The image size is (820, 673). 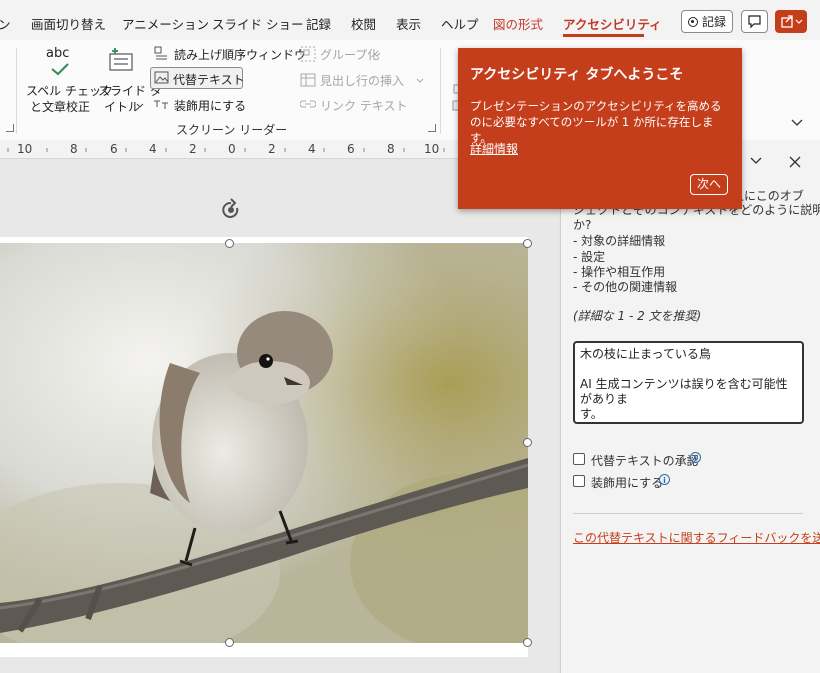 I want to click on reading-order-icon, so click(x=160, y=53).